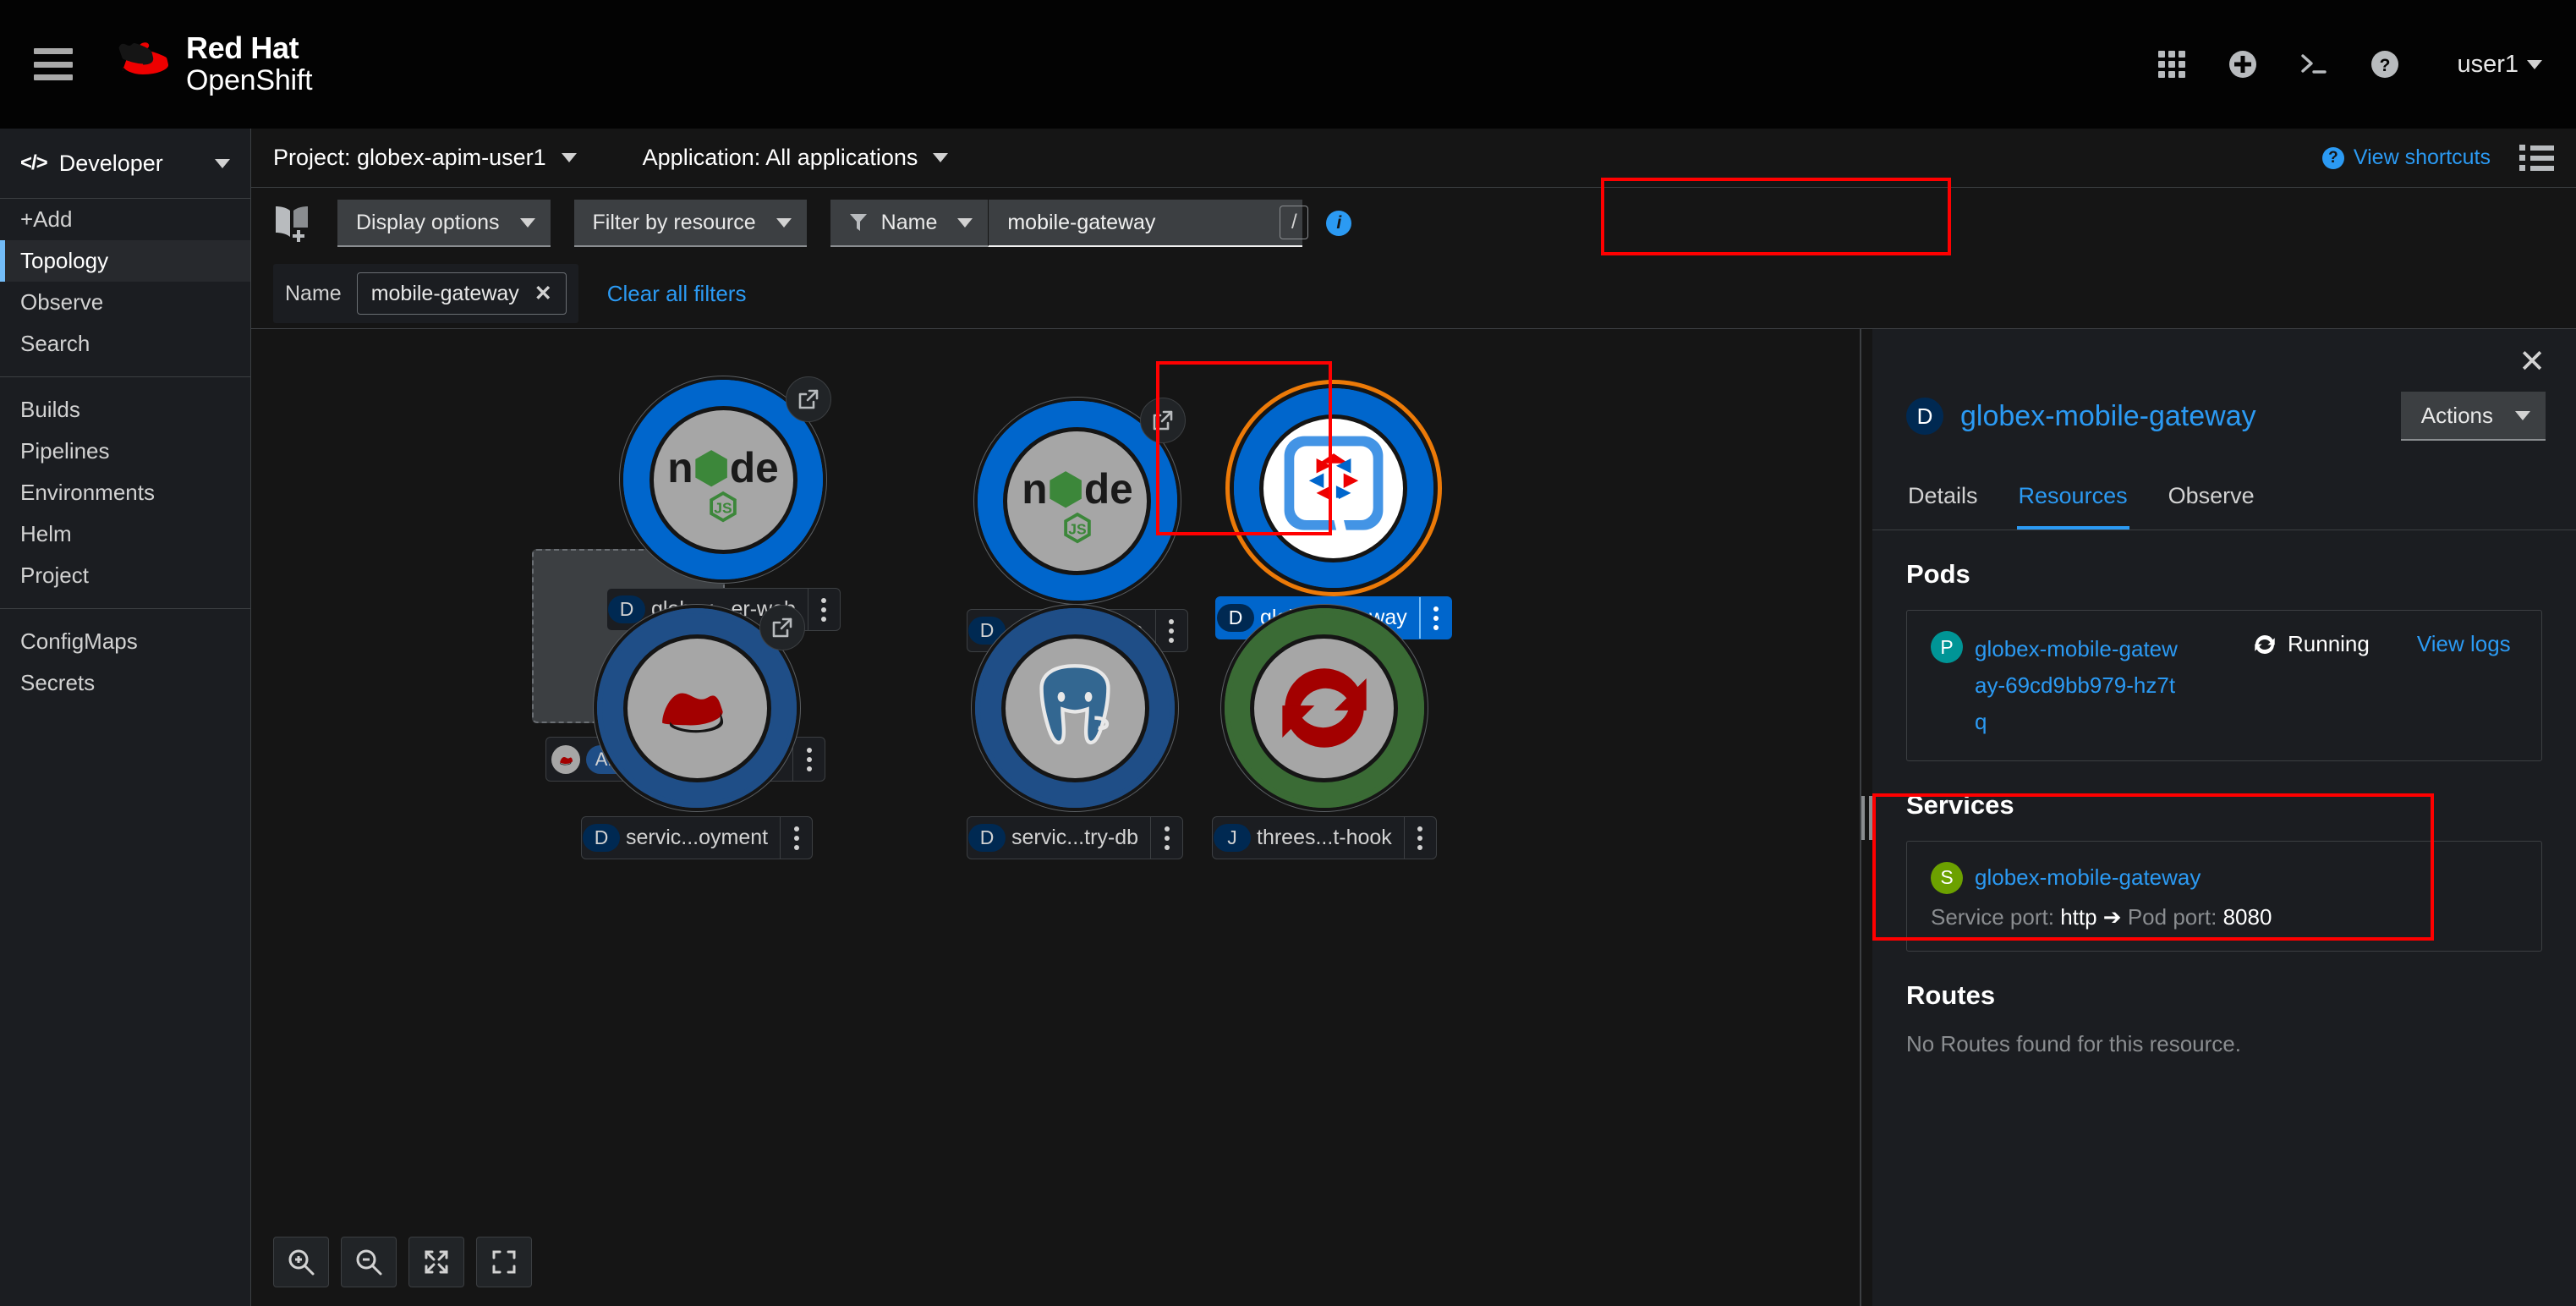 The image size is (2576, 1306). I want to click on zoom-out-button, so click(369, 1262).